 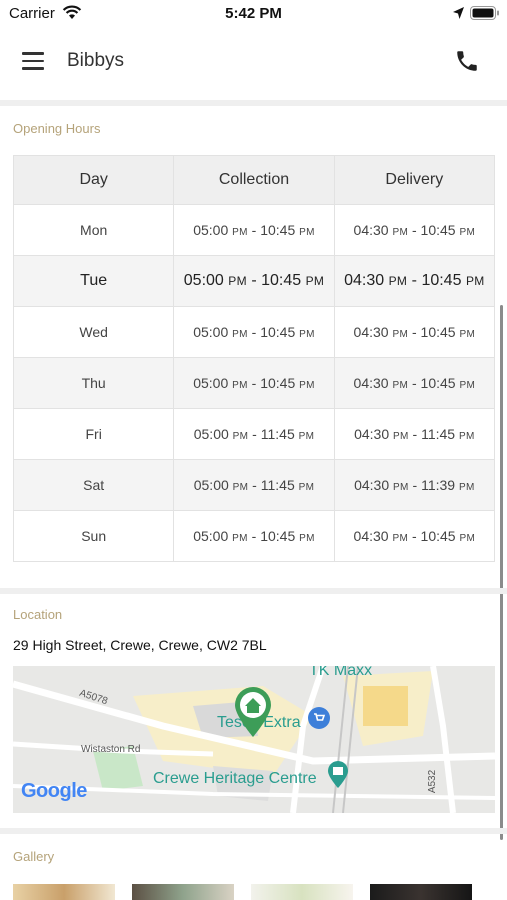 I want to click on table-header-row: Day Collection Delivery, so click(x=254, y=180).